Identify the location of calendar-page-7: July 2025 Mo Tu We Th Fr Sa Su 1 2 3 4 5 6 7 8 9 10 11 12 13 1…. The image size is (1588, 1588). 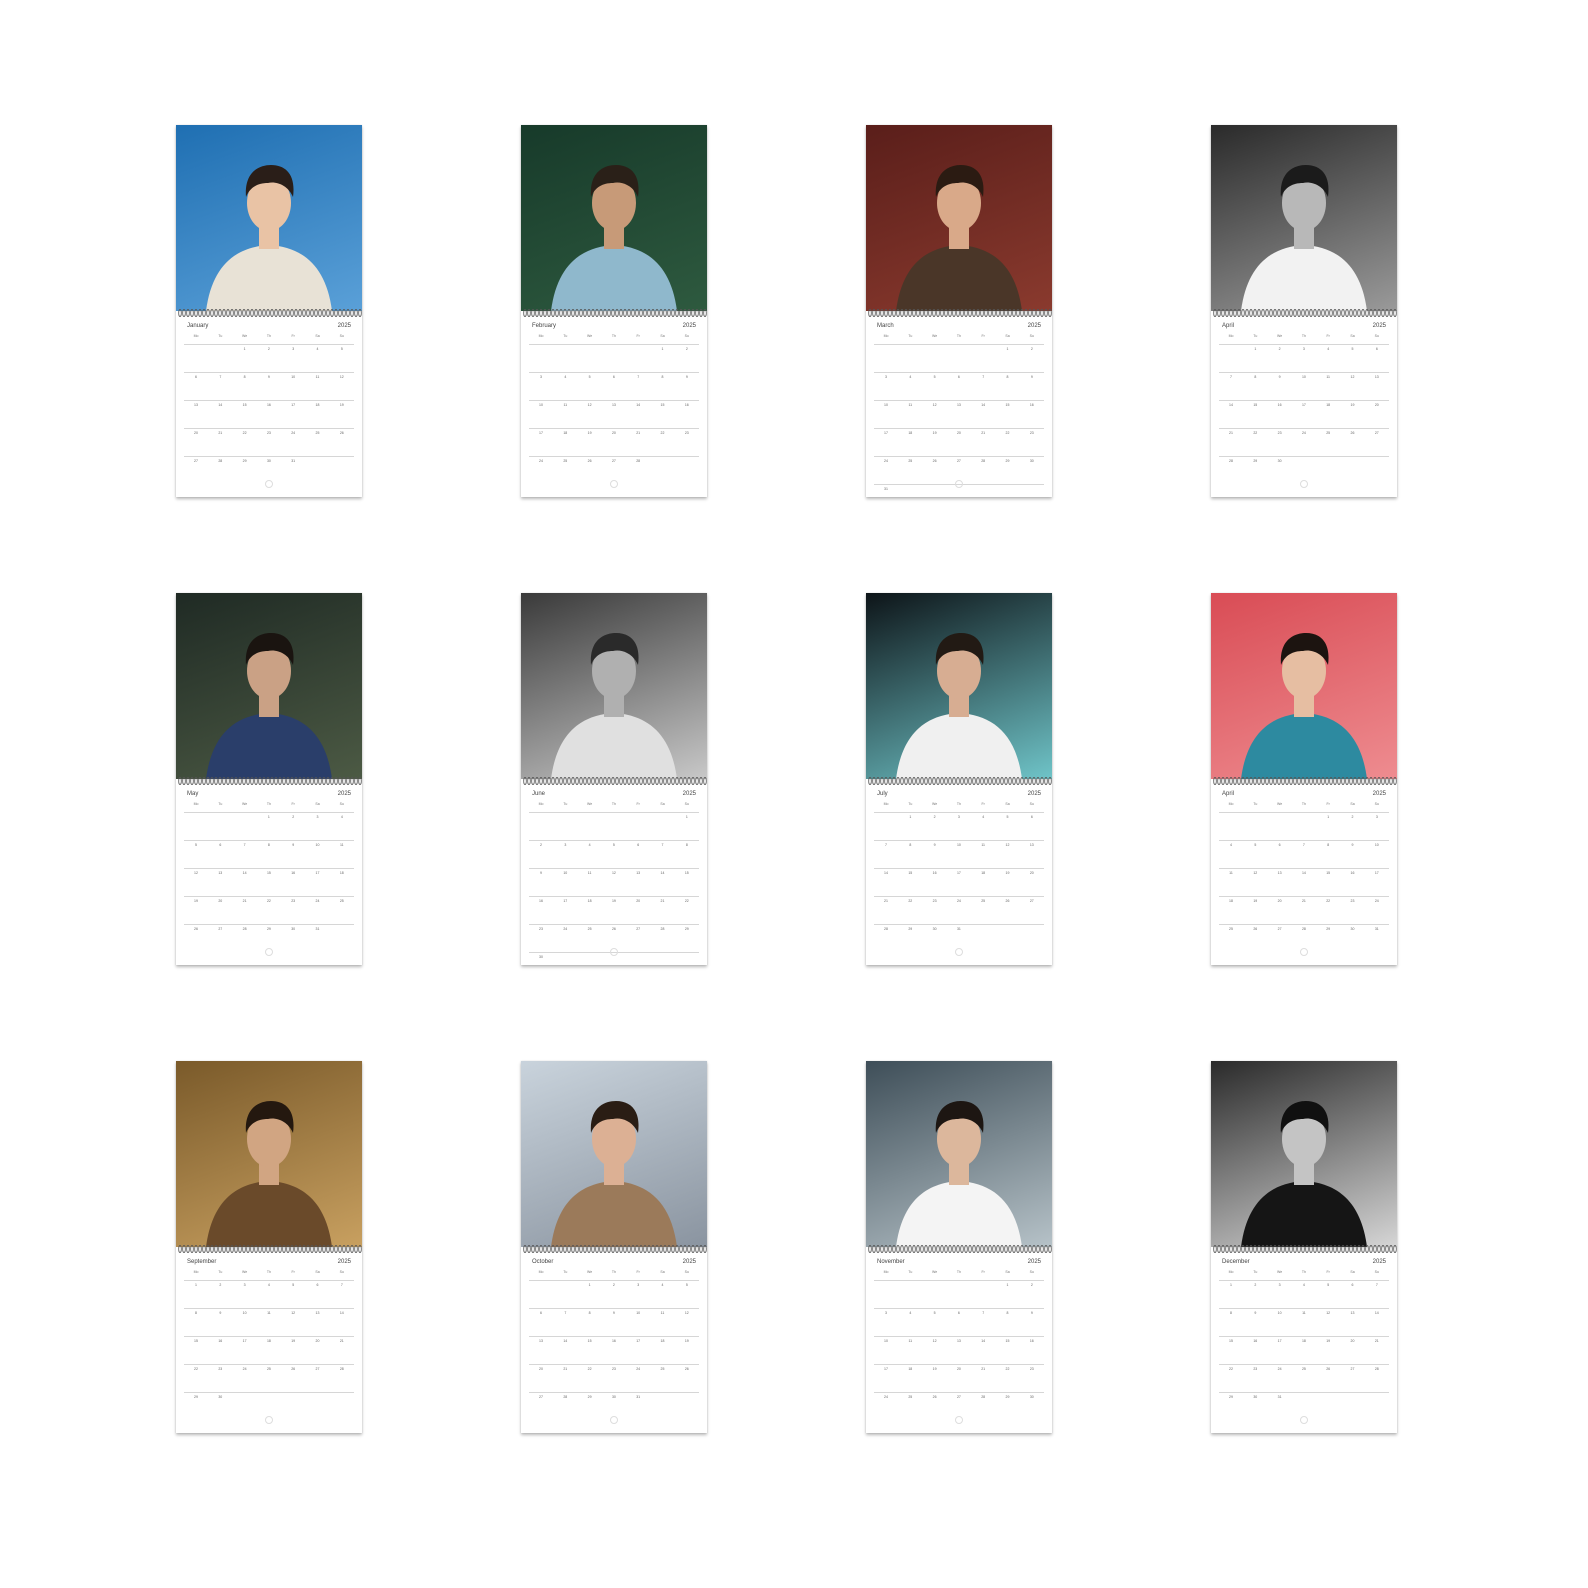
(959, 779).